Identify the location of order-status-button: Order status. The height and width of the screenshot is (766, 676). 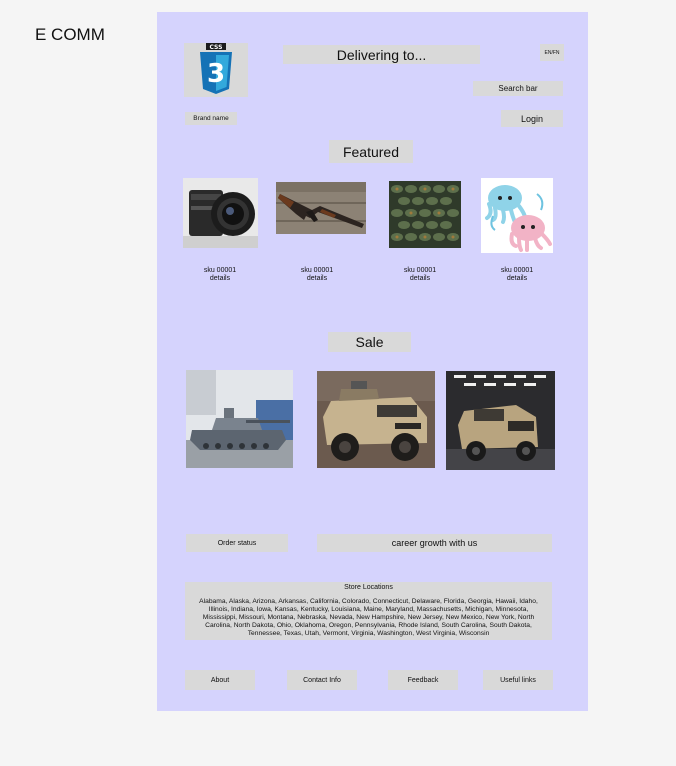
(237, 543).